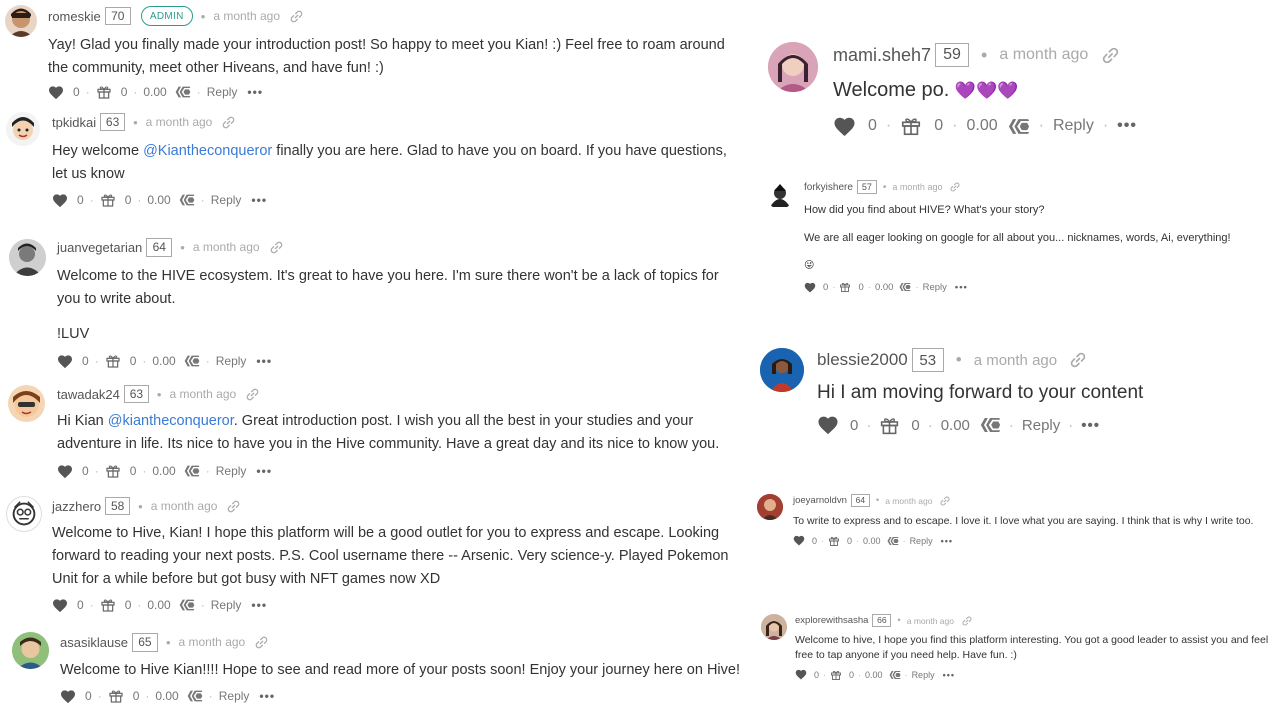 The height and width of the screenshot is (720, 1280). What do you see at coordinates (76, 506) in the screenshot?
I see `username: jazzhero` at bounding box center [76, 506].